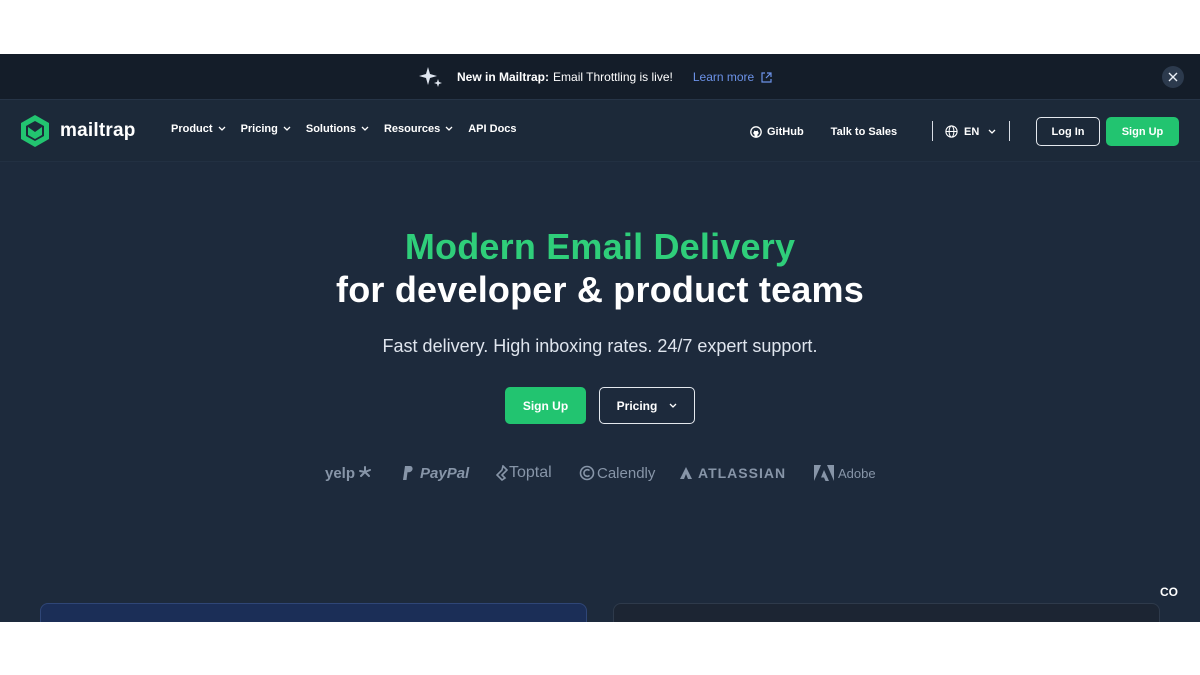 The image size is (1200, 675). I want to click on paypal-logo-text: PayPal, so click(445, 473).